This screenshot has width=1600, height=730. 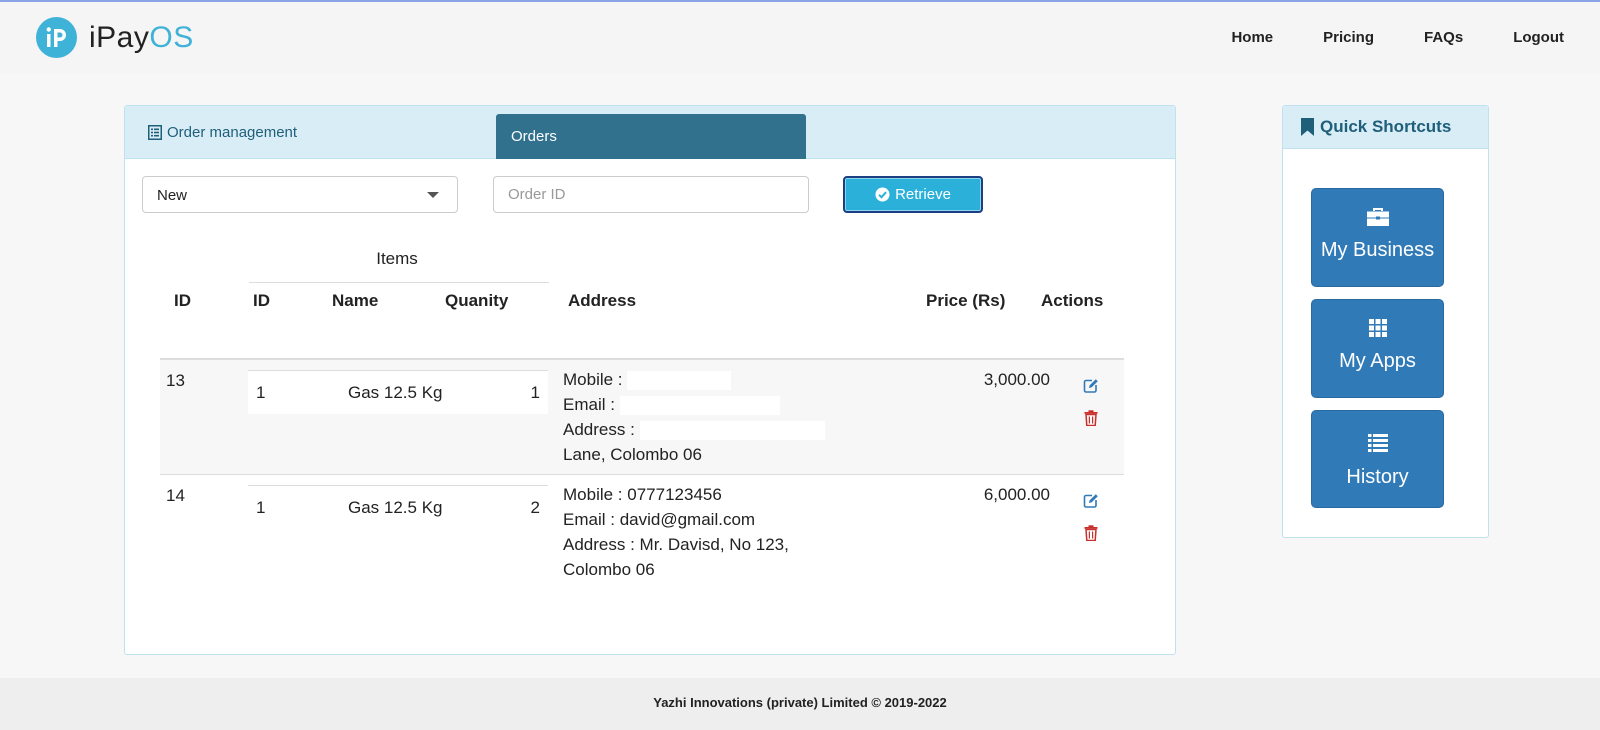 What do you see at coordinates (679, 381) in the screenshot?
I see `mobile-value-redacted` at bounding box center [679, 381].